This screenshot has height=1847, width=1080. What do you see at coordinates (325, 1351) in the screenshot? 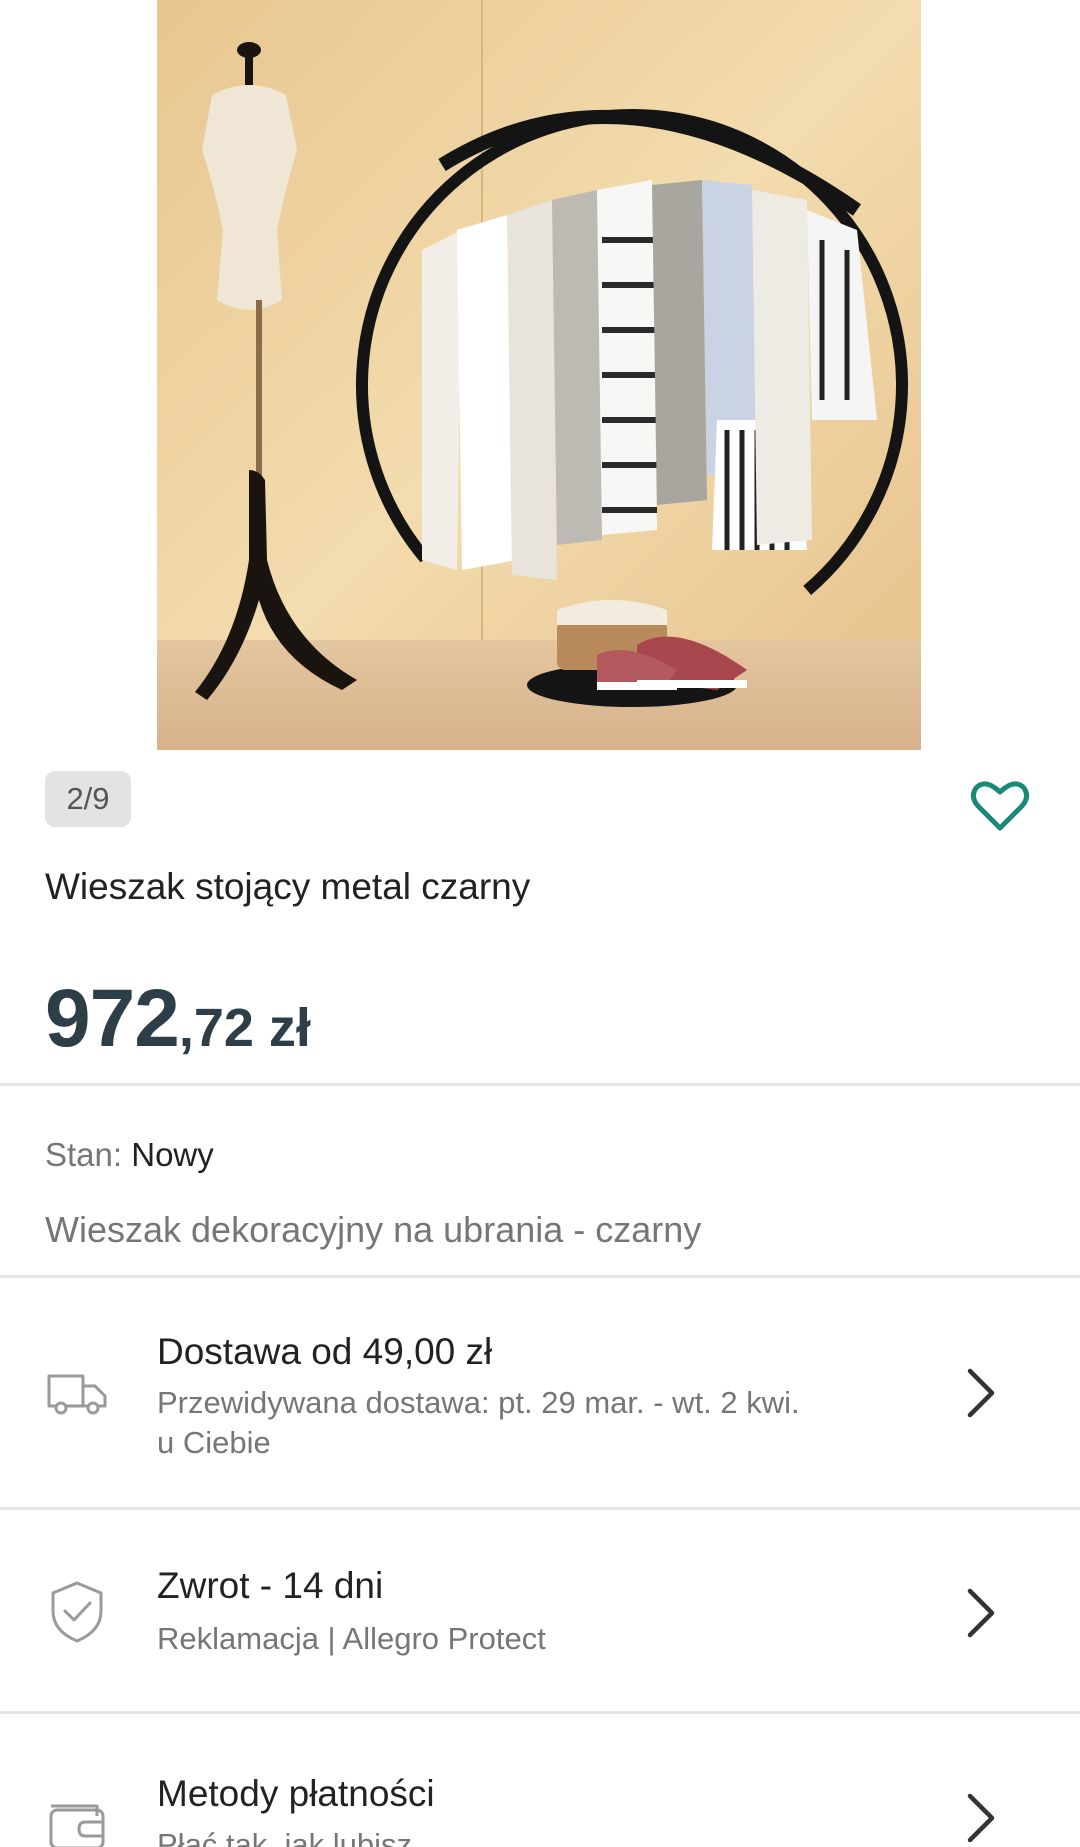
I see `delivery-title: Dostawa od 49,00 zł` at bounding box center [325, 1351].